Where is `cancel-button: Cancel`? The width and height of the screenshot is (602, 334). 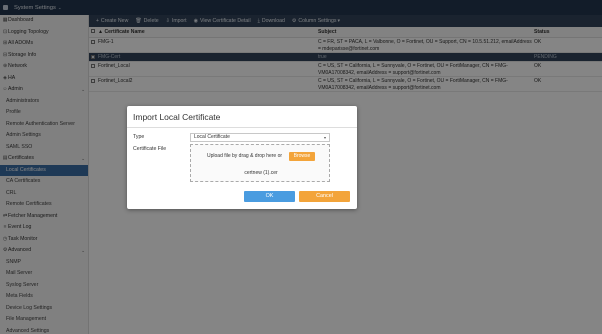
cancel-button: Cancel is located at coordinates (324, 196).